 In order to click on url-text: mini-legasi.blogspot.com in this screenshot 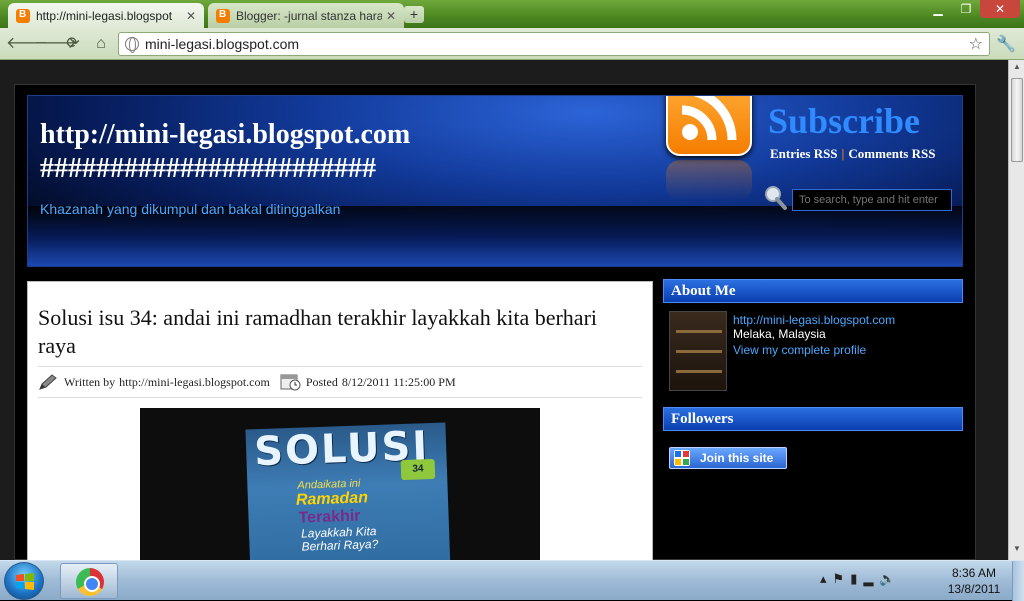, I will do `click(222, 44)`.